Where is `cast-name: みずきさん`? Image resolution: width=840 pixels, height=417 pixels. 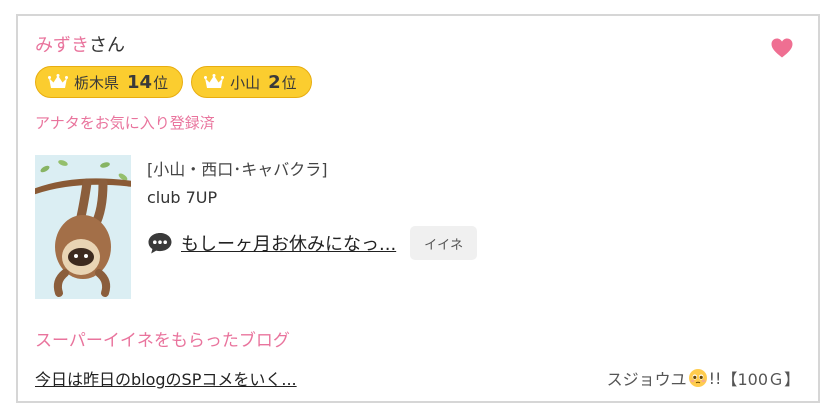
cast-name: みずきさん is located at coordinates (80, 46).